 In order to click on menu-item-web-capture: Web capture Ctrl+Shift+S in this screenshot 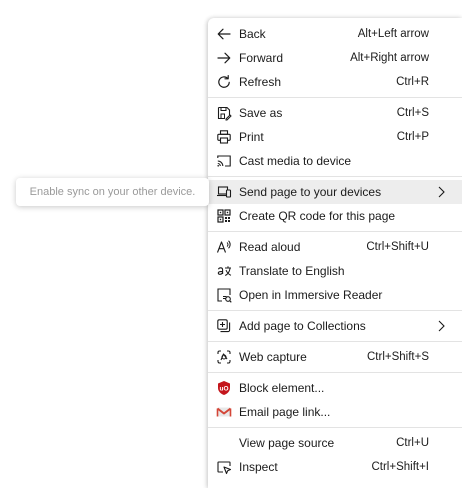, I will do `click(335, 357)`.